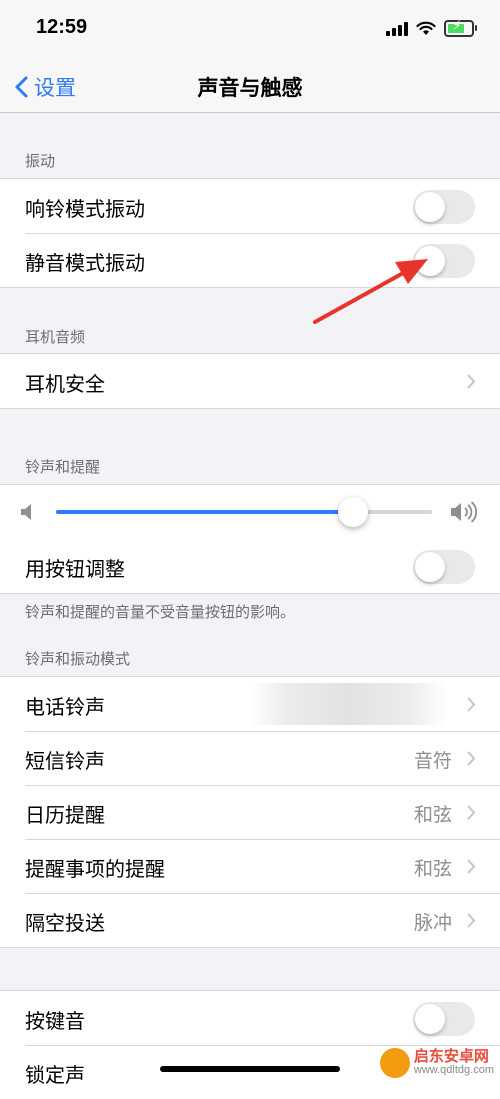 The width and height of the screenshot is (500, 1099). Describe the element at coordinates (370, 291) in the screenshot. I see `annotation-arrow-icon` at that location.